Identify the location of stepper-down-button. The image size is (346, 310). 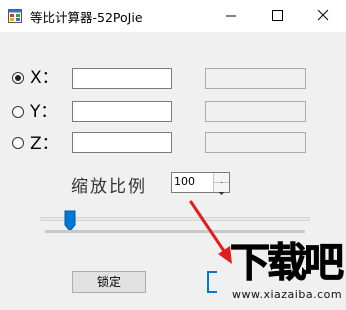
(221, 189).